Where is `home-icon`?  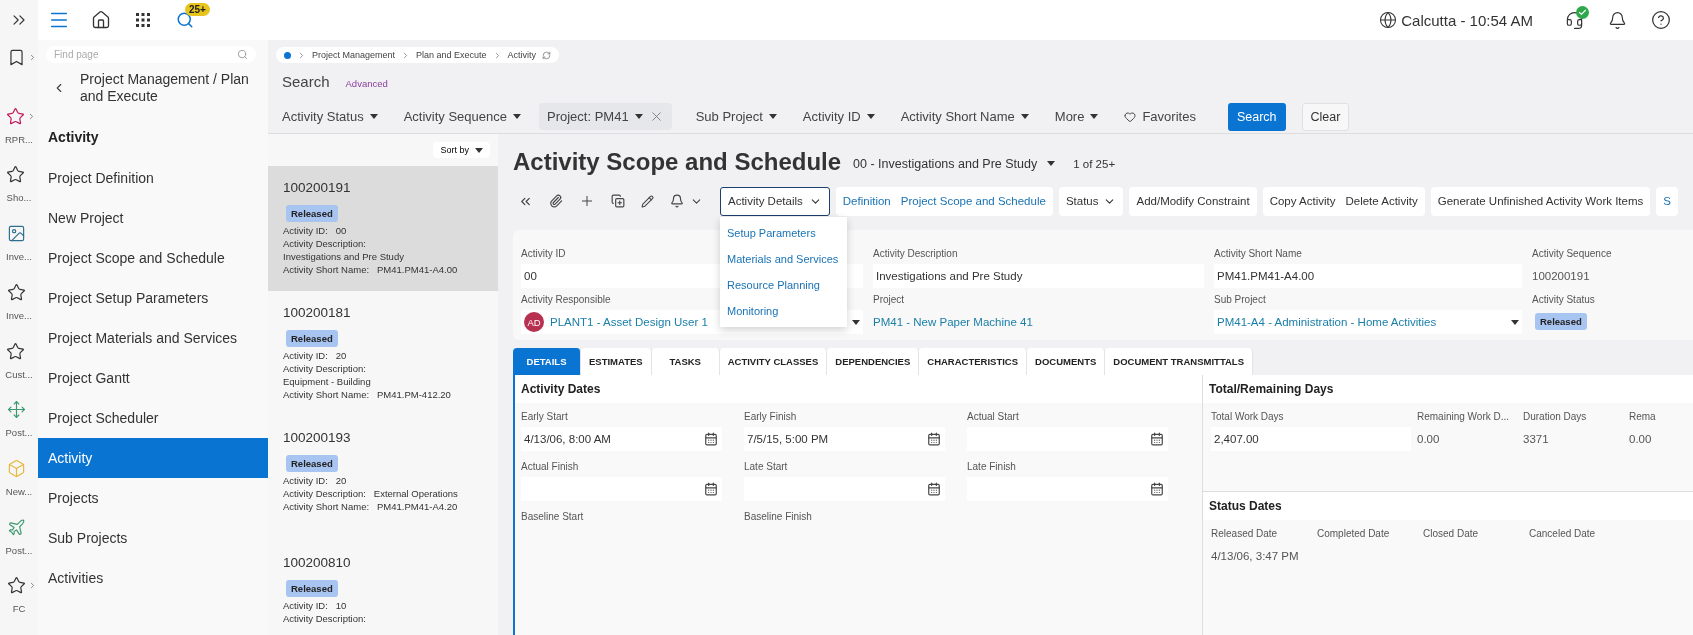
home-icon is located at coordinates (101, 20).